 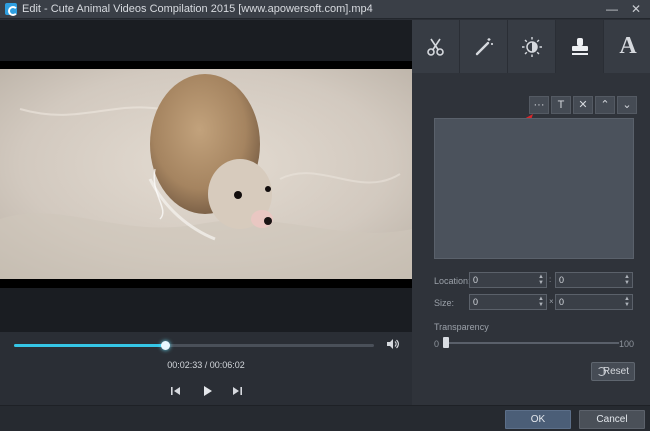 I want to click on seek-handle, so click(x=166, y=345).